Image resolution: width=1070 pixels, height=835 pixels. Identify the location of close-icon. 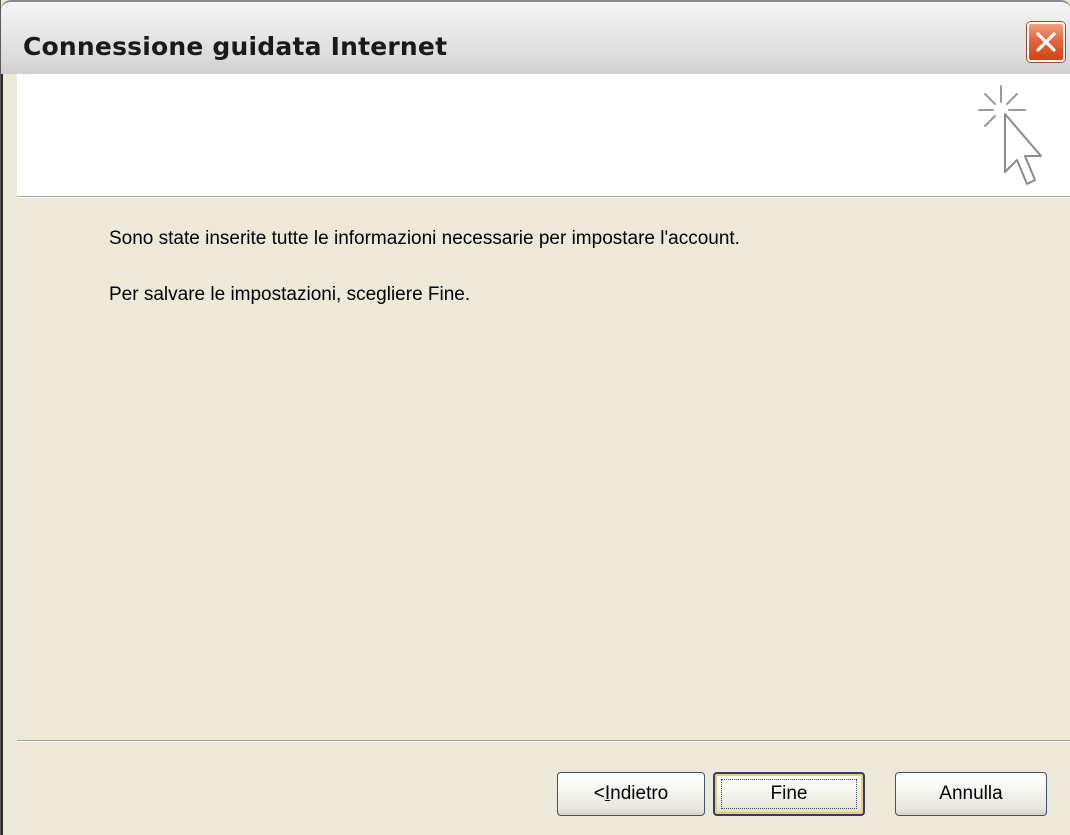
(1046, 42).